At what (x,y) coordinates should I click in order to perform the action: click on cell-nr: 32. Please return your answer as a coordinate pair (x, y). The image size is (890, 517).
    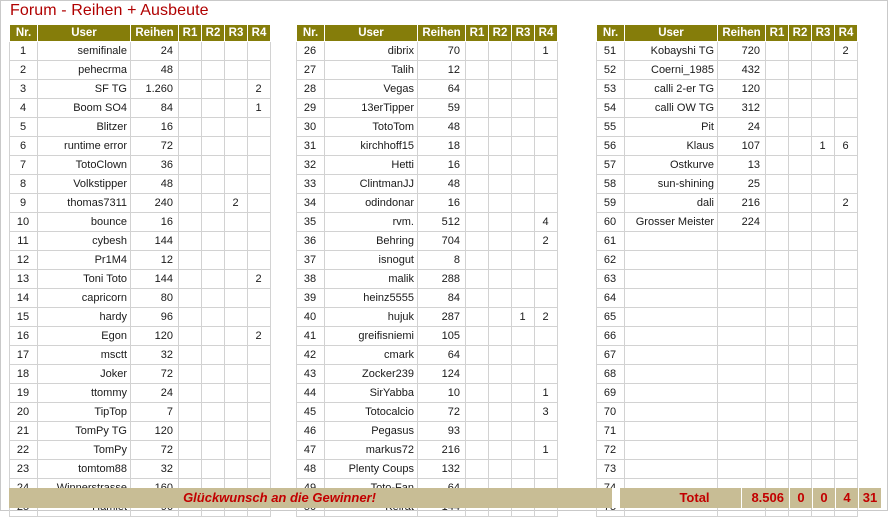
    Looking at the image, I should click on (310, 165).